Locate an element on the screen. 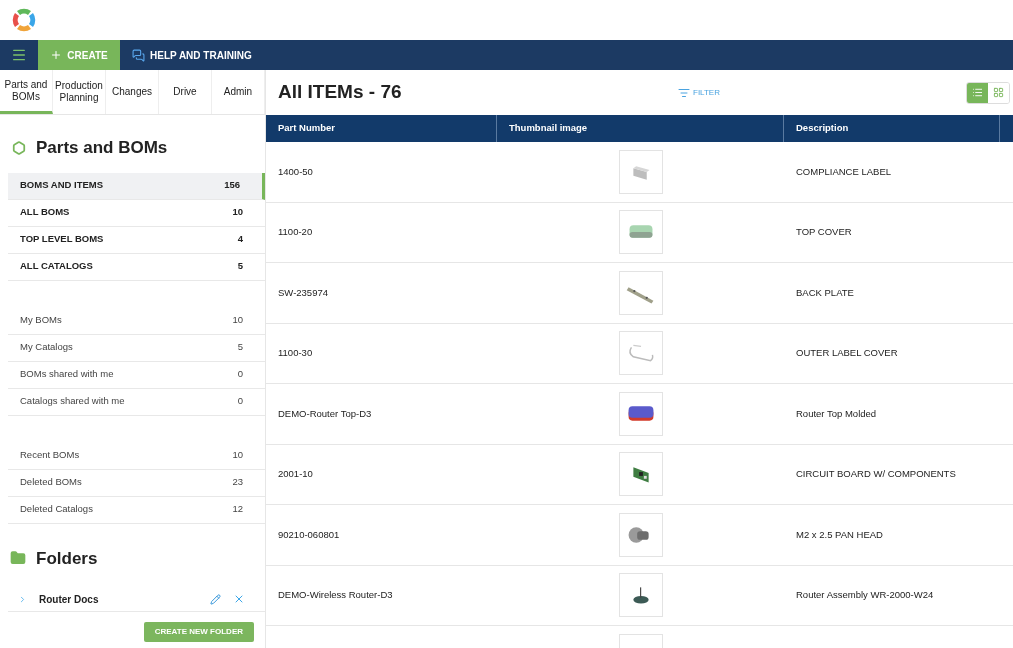 The image size is (1013, 648). edit-icon is located at coordinates (215, 599).